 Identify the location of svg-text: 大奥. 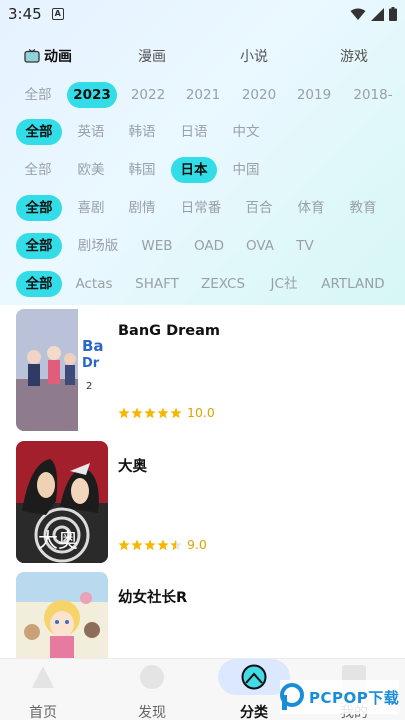
(58, 540).